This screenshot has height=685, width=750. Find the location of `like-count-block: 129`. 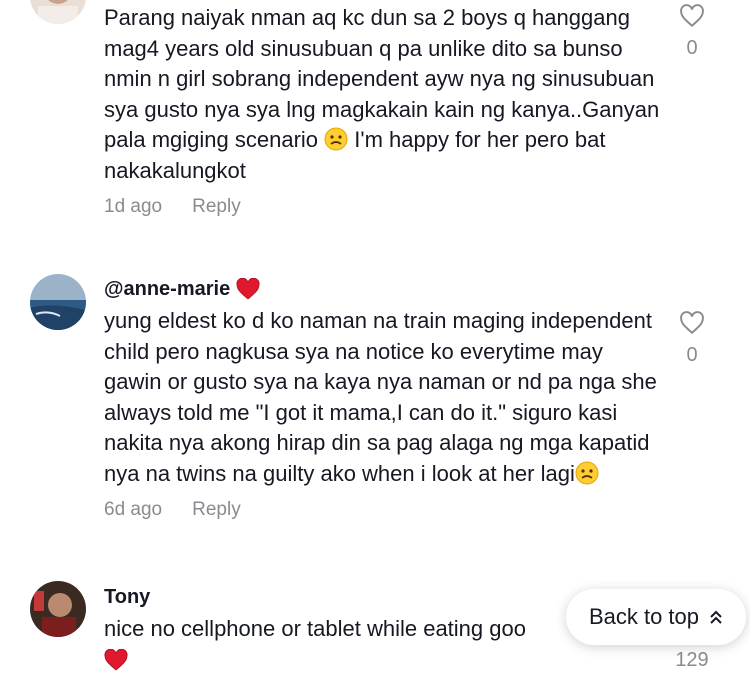

like-count-block: 129 is located at coordinates (692, 660).